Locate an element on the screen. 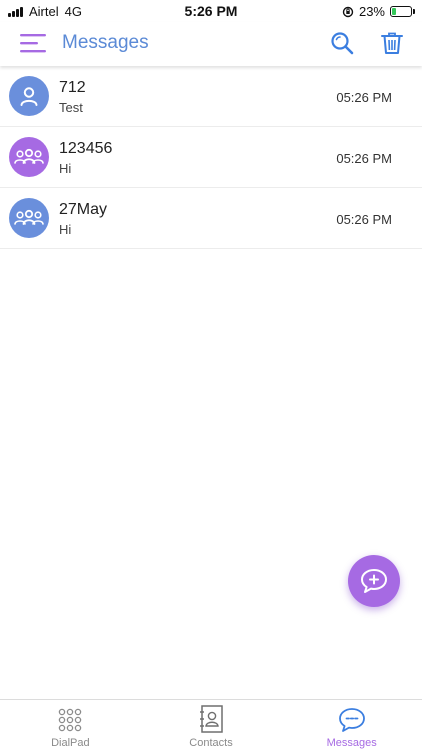 The image size is (422, 750). tab-dialpad: DialPad is located at coordinates (70, 725).